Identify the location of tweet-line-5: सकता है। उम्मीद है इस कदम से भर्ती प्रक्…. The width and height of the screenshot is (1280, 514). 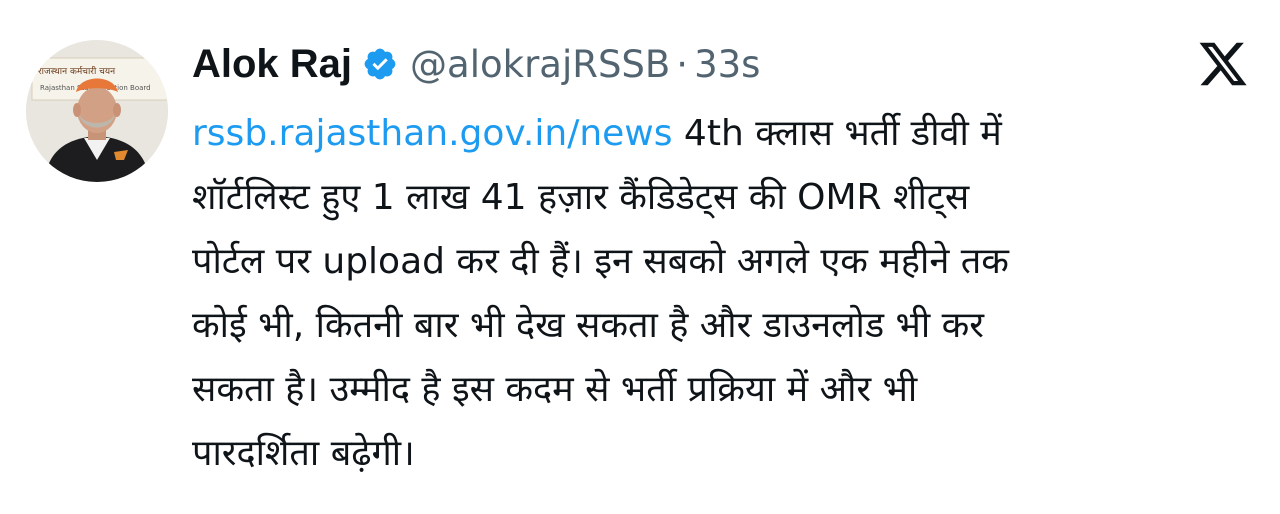
(555, 389).